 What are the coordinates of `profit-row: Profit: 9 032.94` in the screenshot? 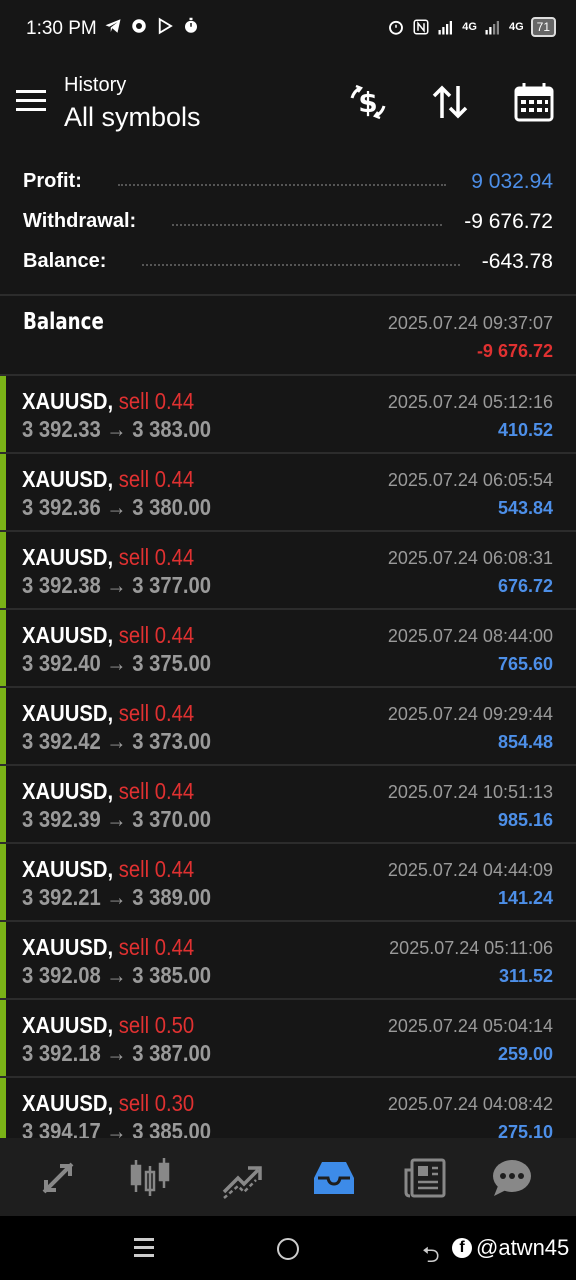 It's located at (288, 184).